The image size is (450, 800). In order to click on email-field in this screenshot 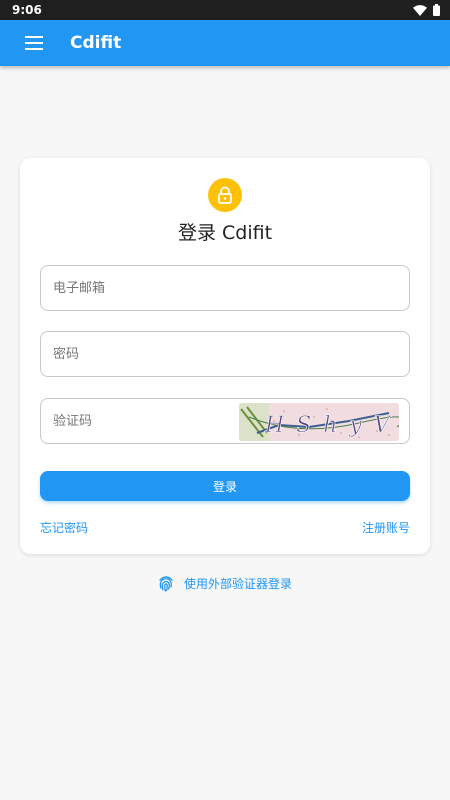, I will do `click(225, 288)`.